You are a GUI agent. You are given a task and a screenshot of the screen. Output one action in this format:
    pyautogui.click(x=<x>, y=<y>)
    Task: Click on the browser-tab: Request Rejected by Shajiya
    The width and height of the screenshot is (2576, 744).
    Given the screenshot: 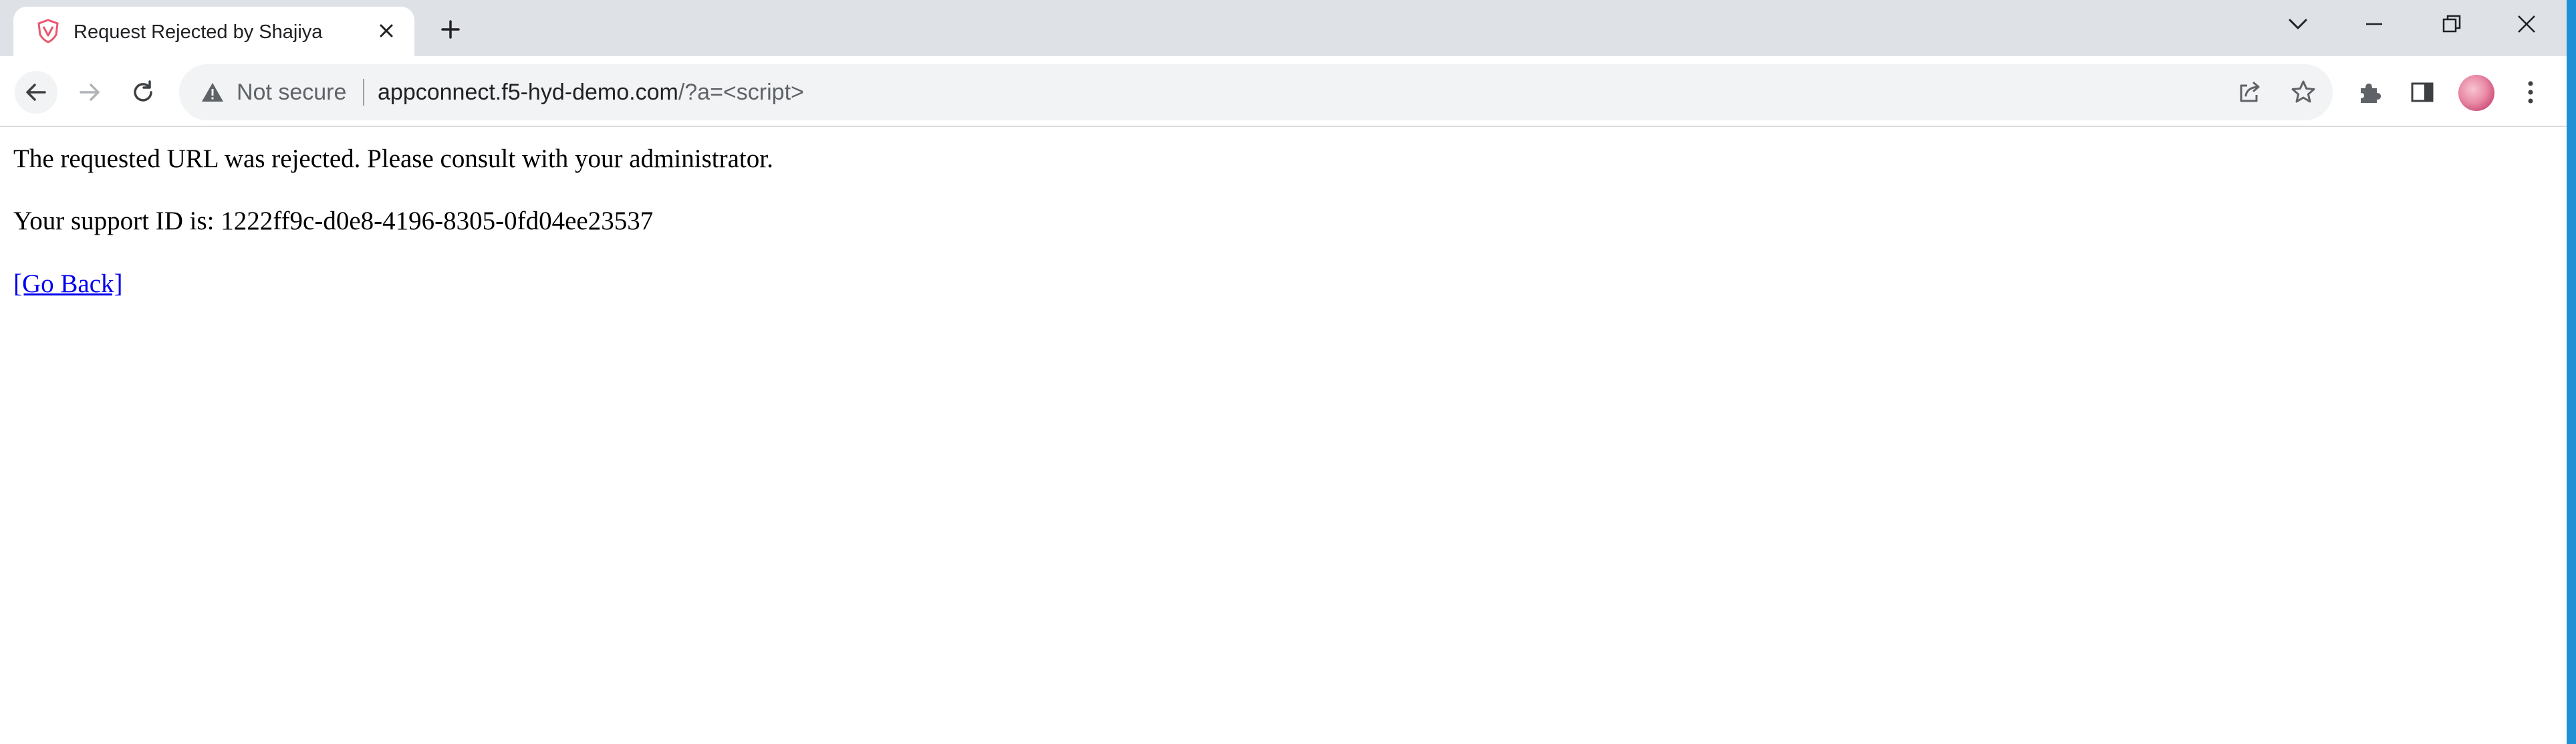 What is the action you would take?
    pyautogui.click(x=214, y=31)
    